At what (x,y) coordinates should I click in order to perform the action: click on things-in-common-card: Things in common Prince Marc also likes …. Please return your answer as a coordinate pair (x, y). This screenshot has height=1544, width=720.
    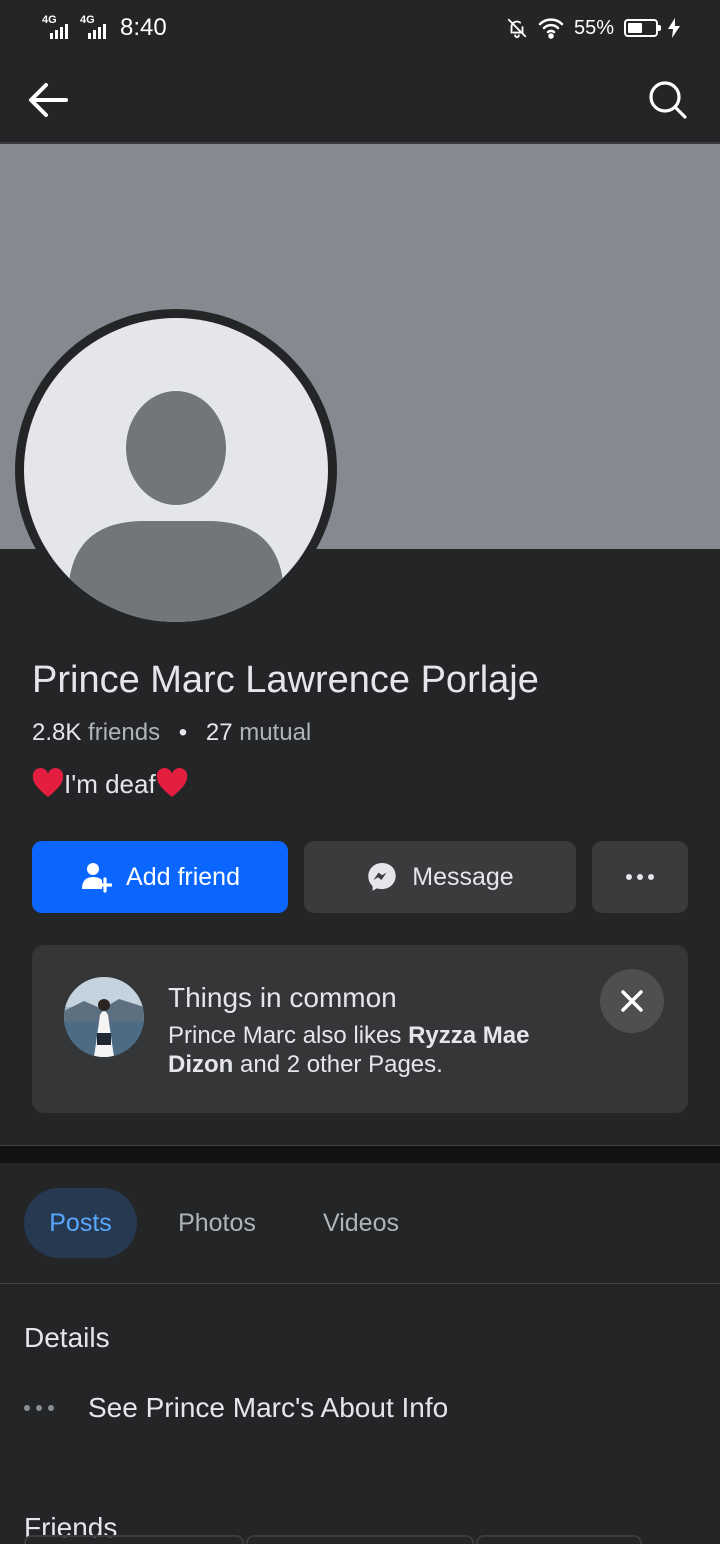
    Looking at the image, I should click on (360, 1029).